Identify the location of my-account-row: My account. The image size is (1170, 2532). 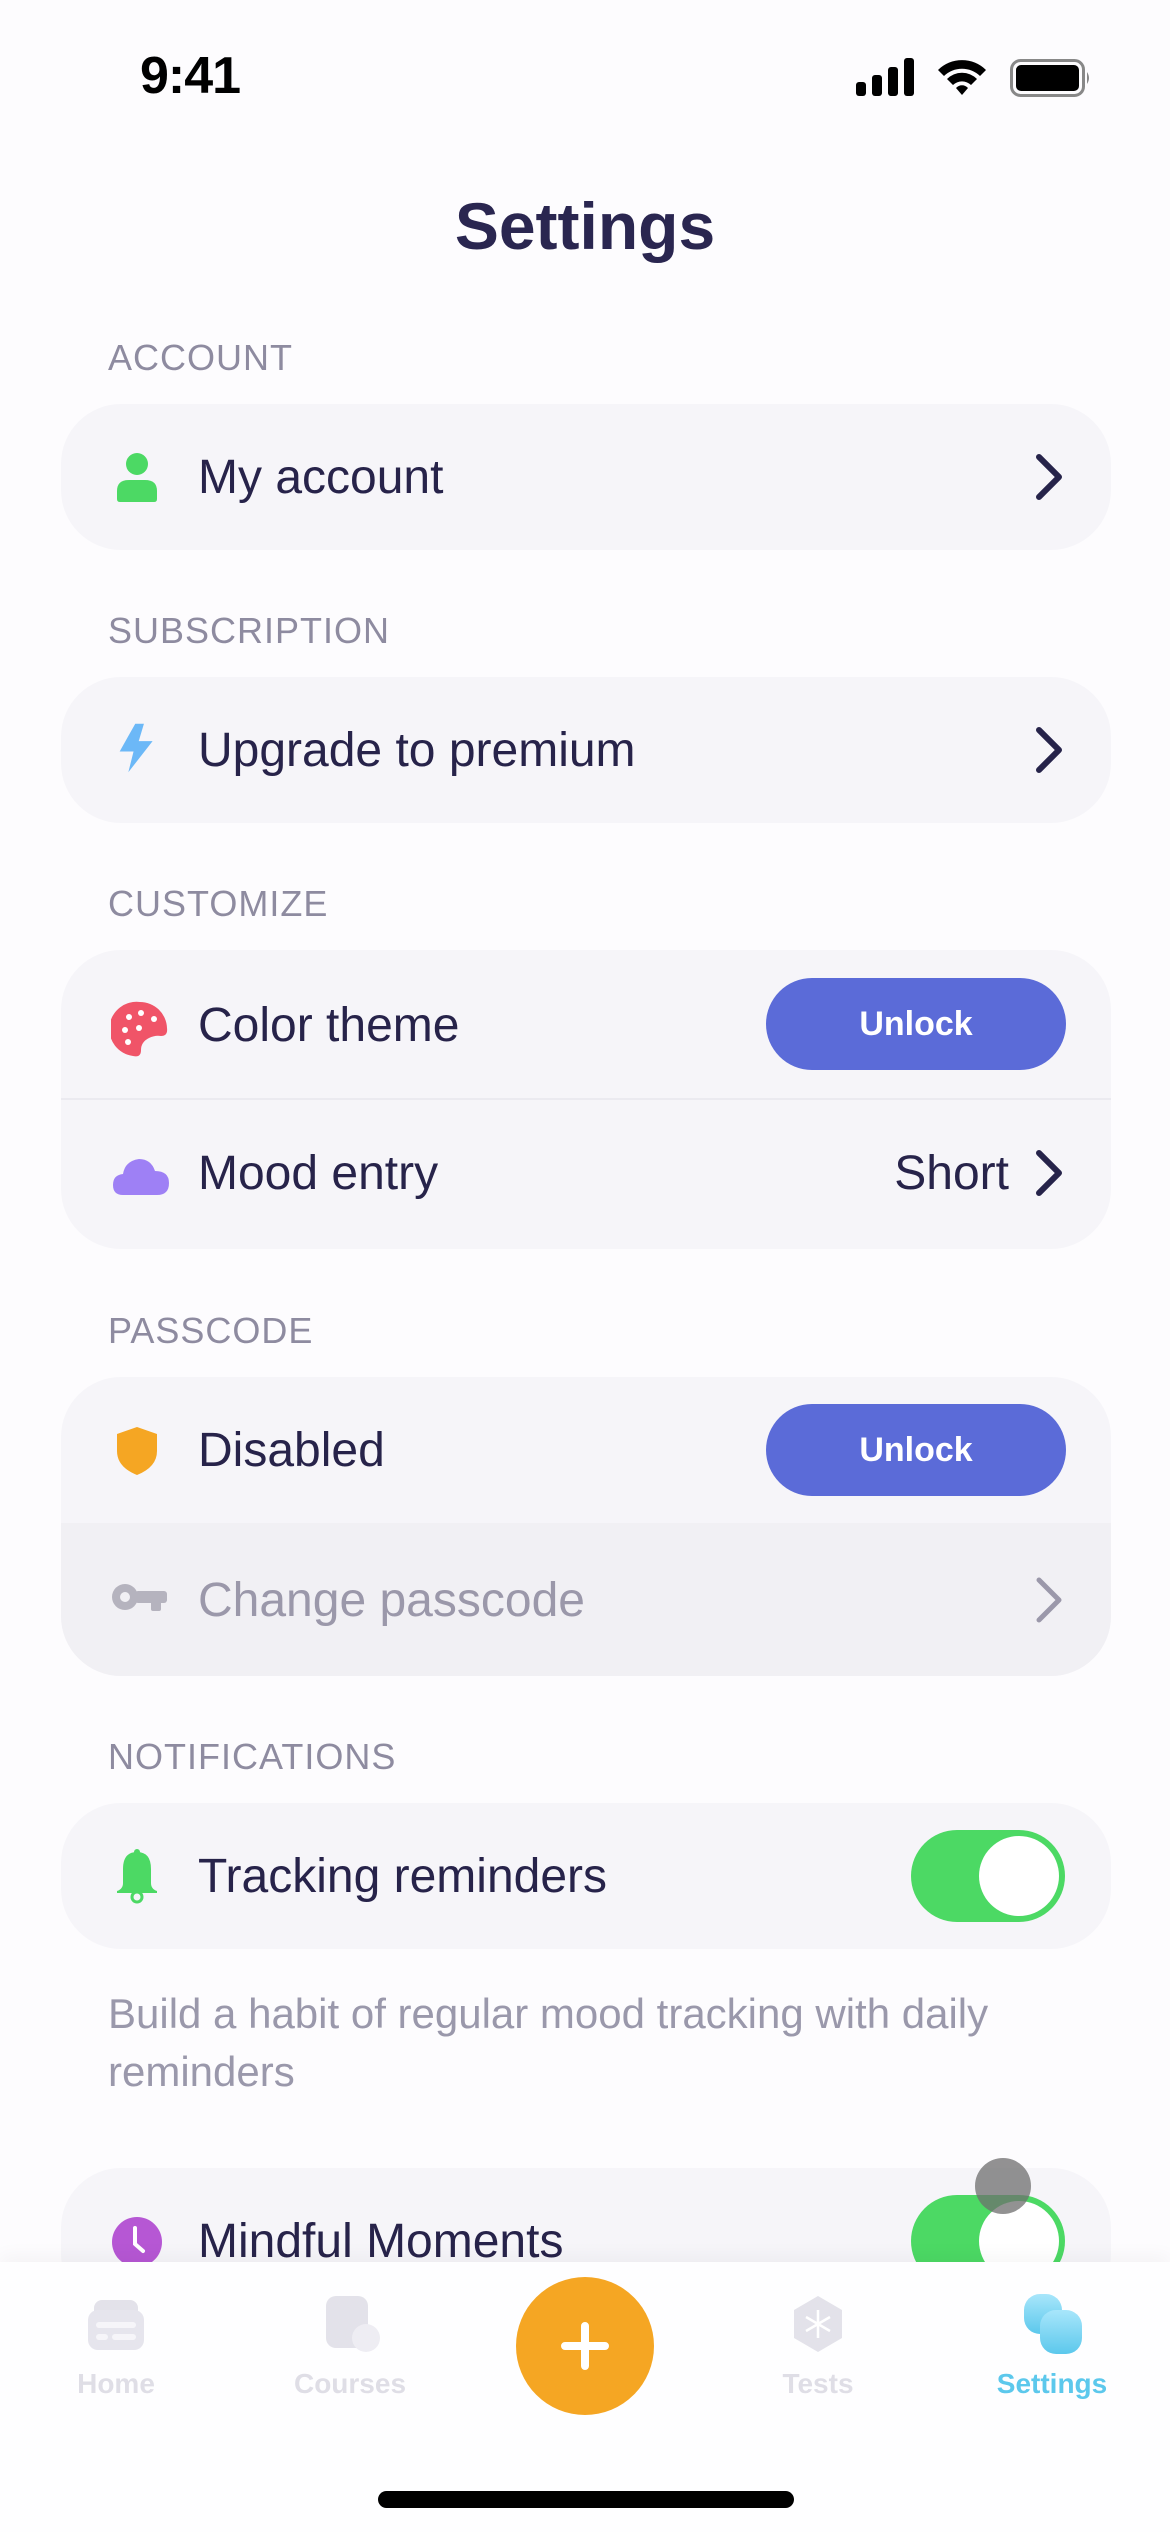
(586, 477).